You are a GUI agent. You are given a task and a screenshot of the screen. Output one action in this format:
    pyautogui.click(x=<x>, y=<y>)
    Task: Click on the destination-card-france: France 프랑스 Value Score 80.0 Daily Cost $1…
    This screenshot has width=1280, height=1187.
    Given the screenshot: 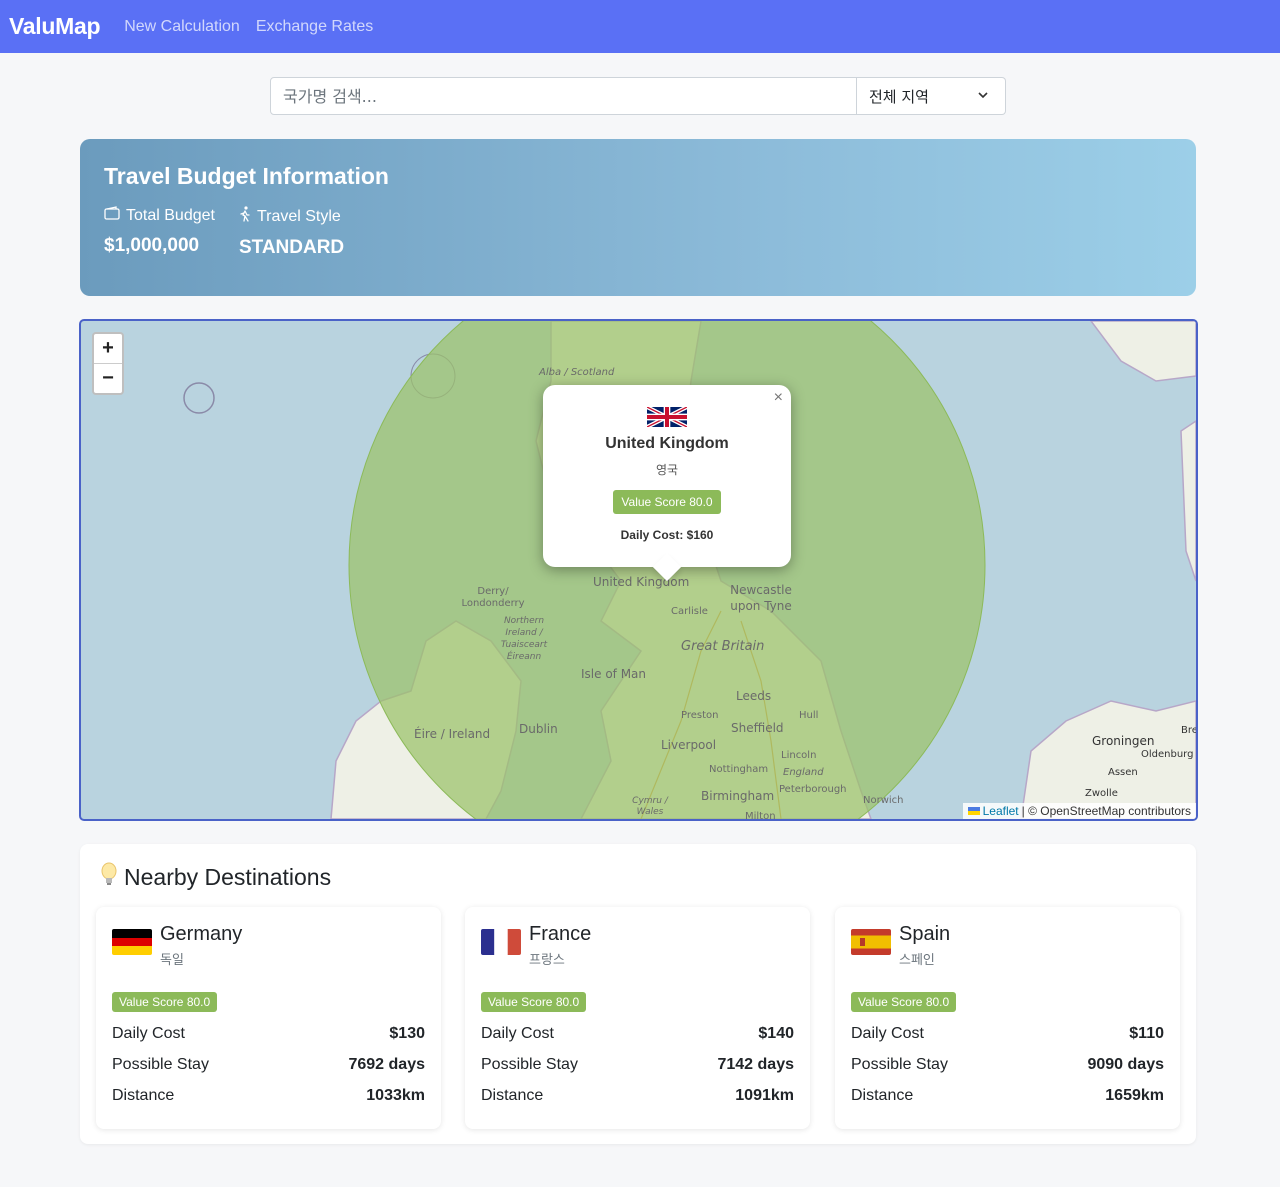 What is the action you would take?
    pyautogui.click(x=637, y=1018)
    